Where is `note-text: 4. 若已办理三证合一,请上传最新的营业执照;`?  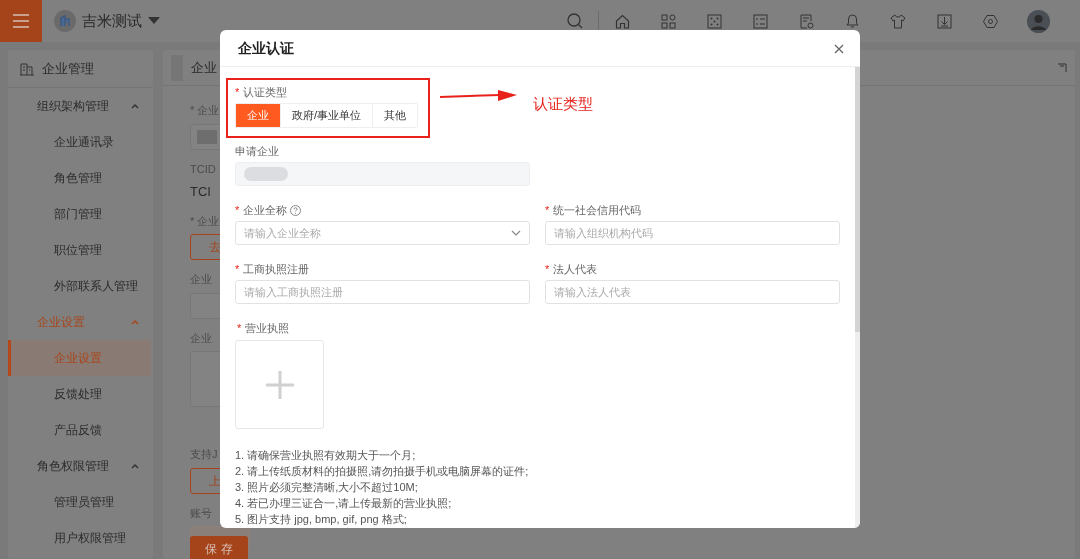
note-text: 4. 若已办理三证合一,请上传最新的营业执照; is located at coordinates (344, 503).